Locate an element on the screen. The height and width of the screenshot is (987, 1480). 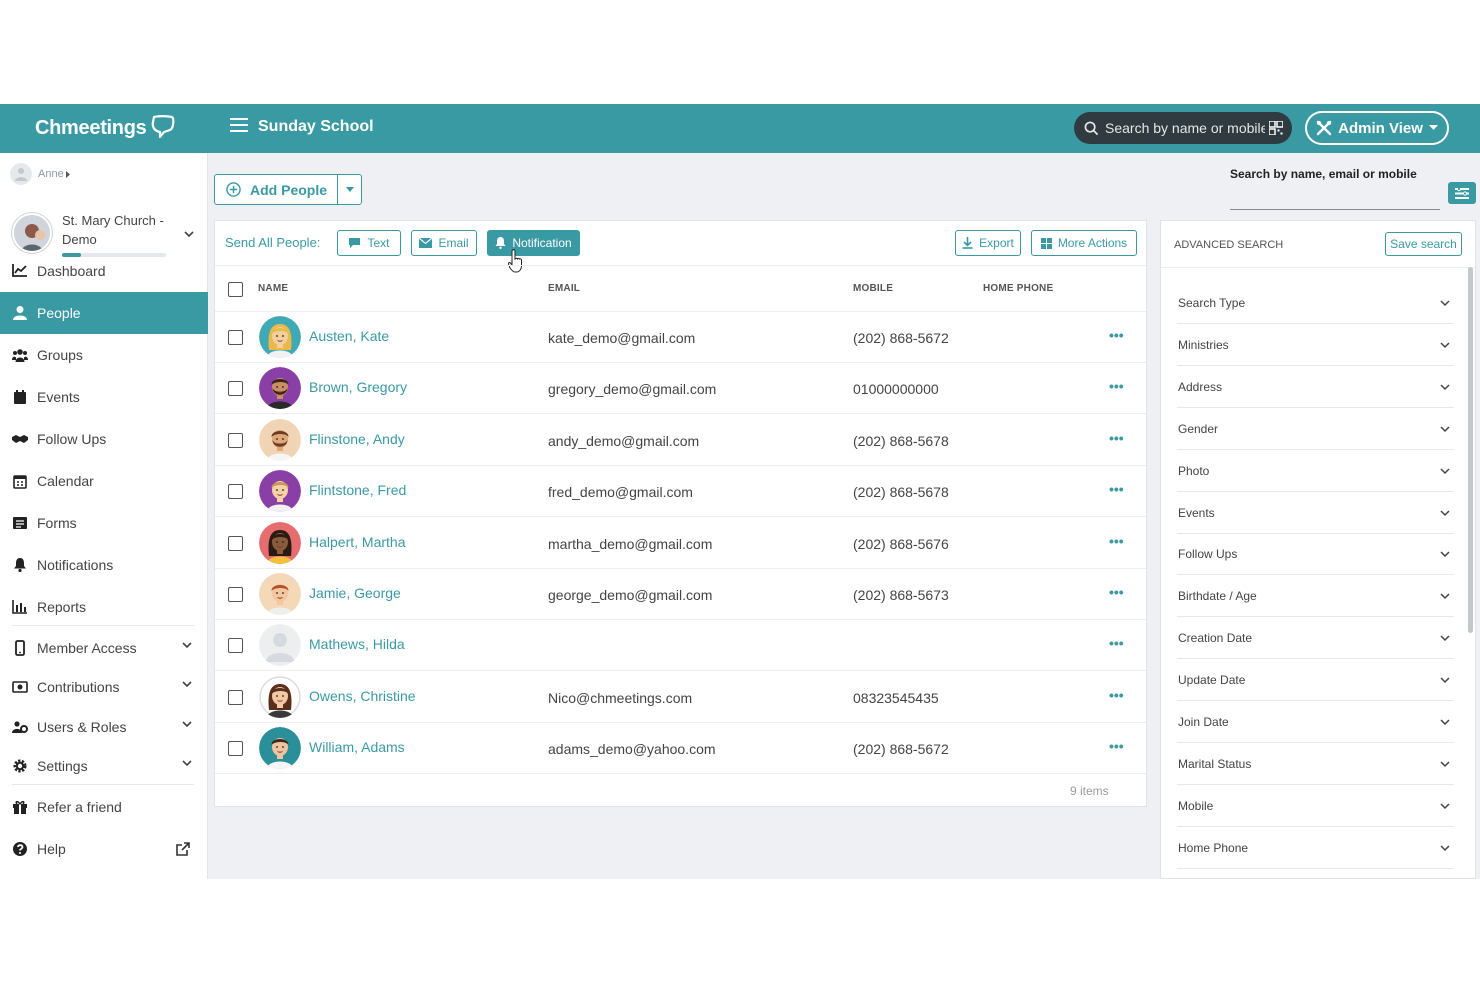
send-notification-button: Notification is located at coordinates (533, 243).